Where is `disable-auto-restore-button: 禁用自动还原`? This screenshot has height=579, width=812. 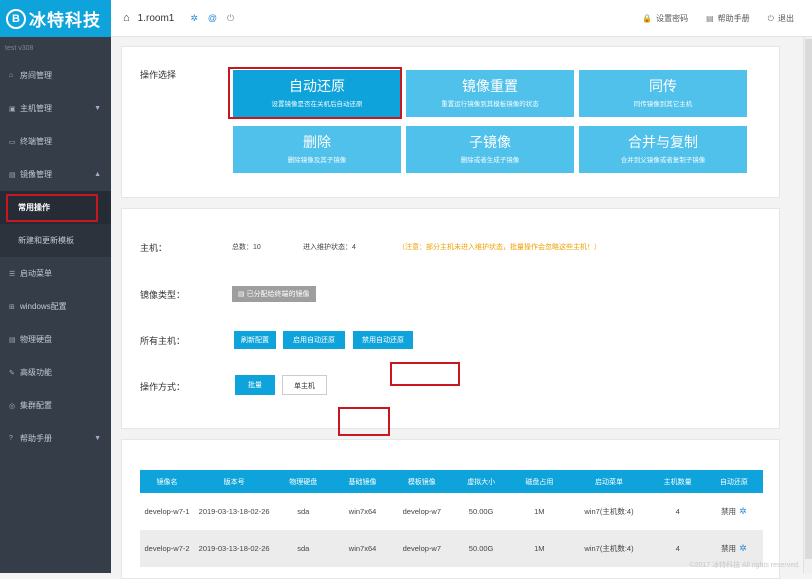 disable-auto-restore-button: 禁用自动还原 is located at coordinates (383, 340).